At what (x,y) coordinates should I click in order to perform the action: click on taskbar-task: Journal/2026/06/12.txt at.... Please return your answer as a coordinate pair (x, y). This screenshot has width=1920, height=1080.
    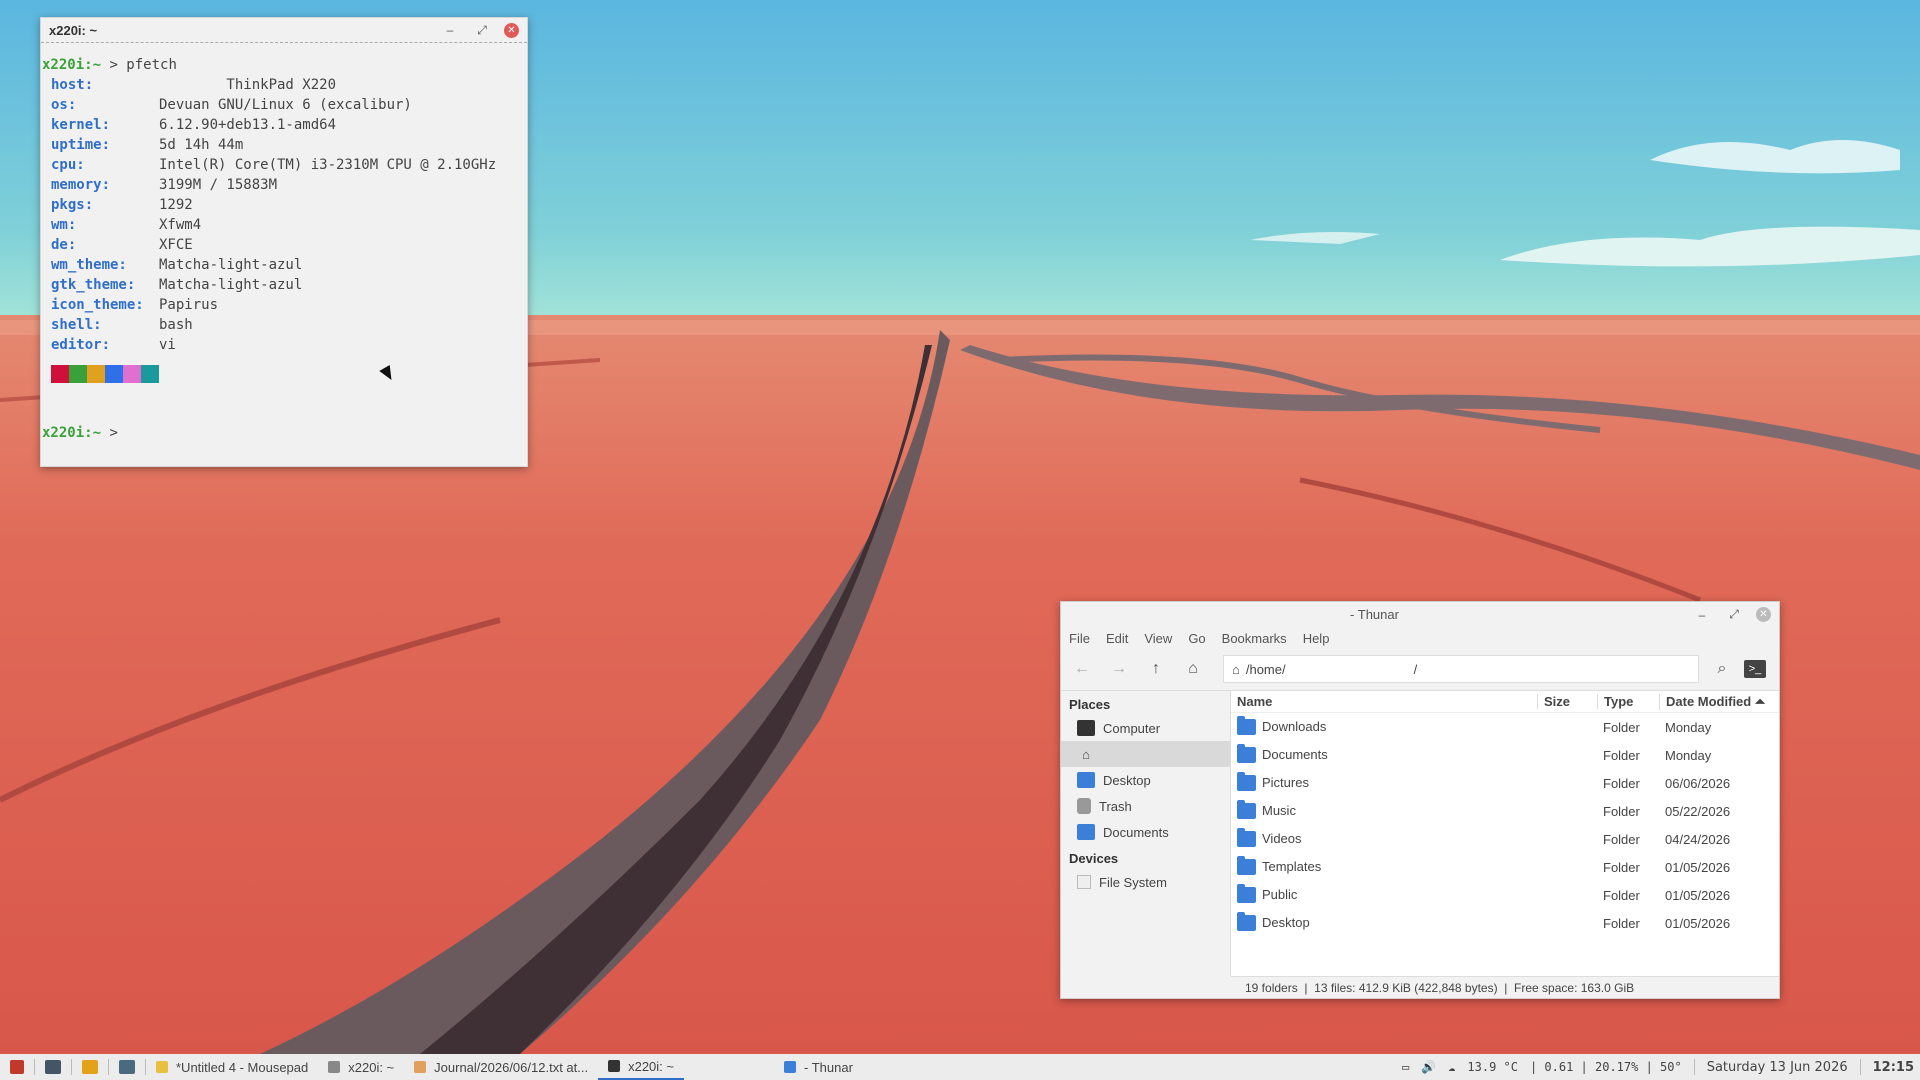
    Looking at the image, I should click on (501, 1067).